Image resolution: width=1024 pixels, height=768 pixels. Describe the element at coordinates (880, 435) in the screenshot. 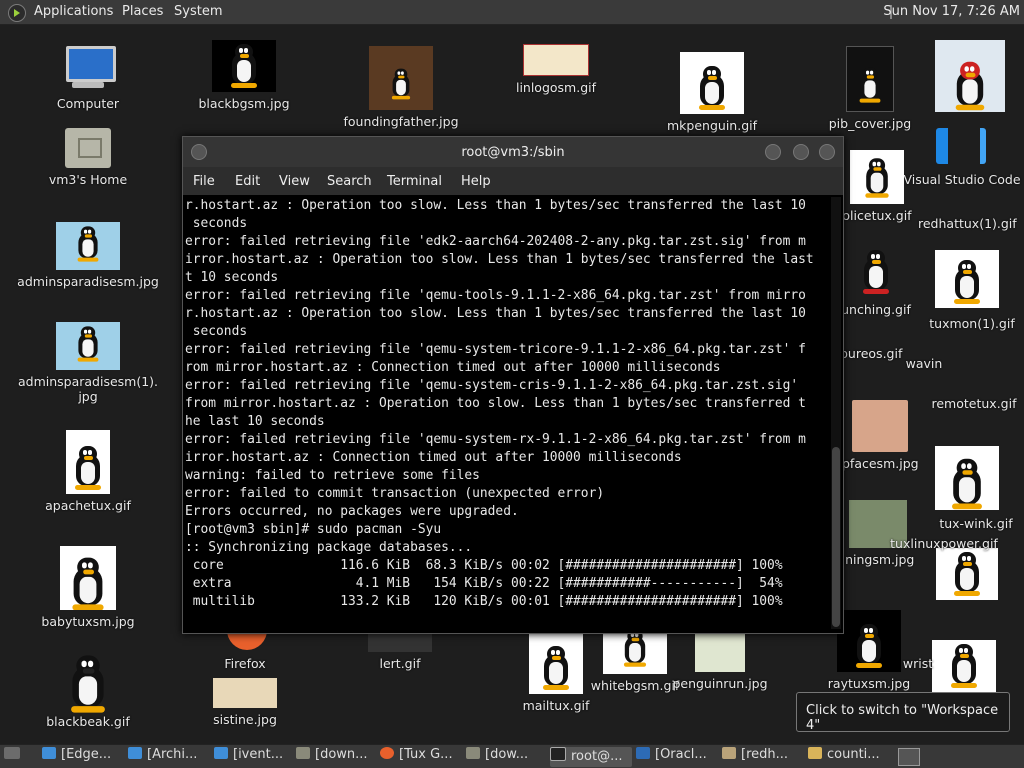

I see `desktop-icon-pfacesm: pfacesm.jpg` at that location.